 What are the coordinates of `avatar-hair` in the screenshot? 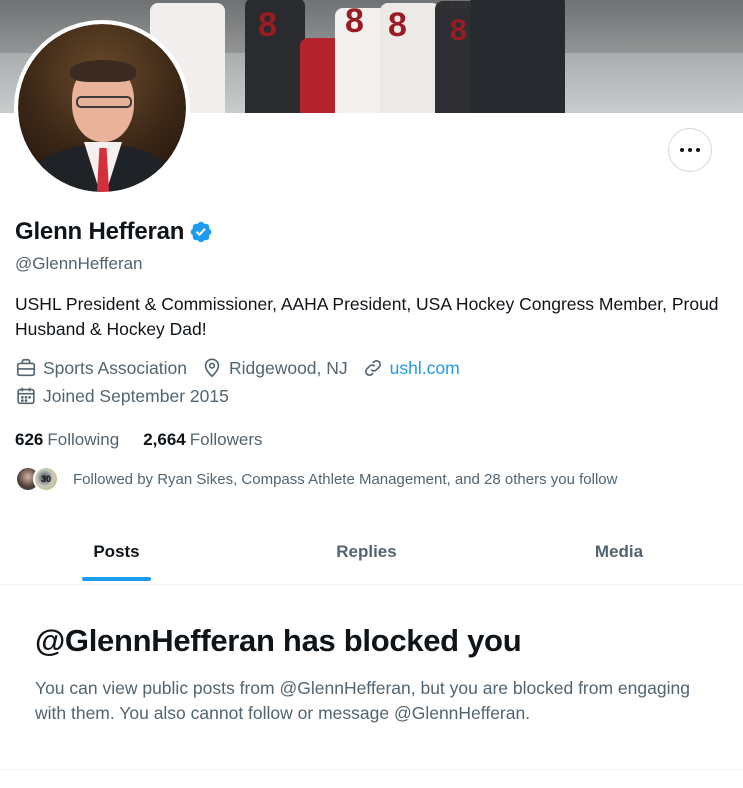 It's located at (103, 71).